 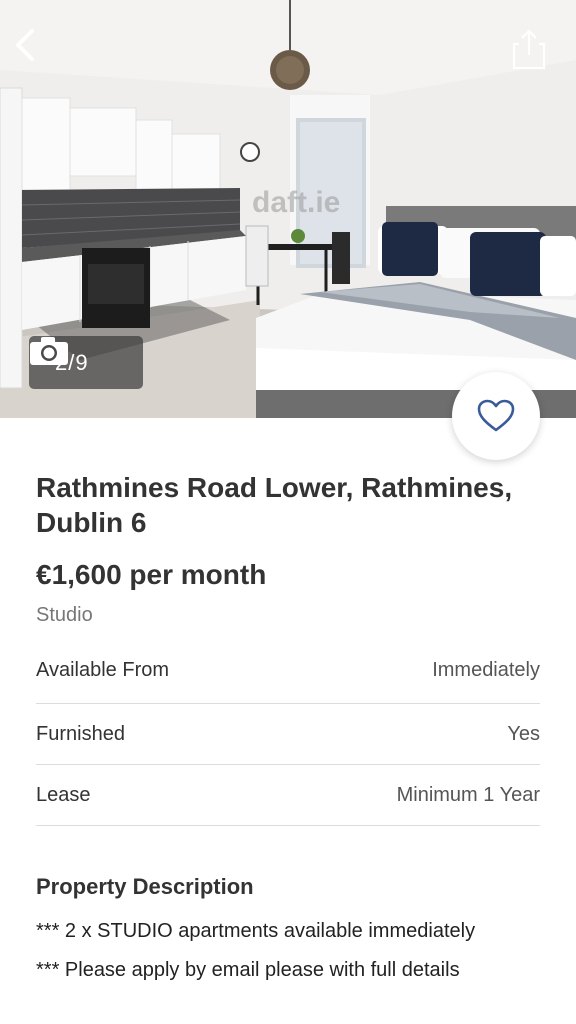 I want to click on detail-value: Minimum 1 Year, so click(x=468, y=794).